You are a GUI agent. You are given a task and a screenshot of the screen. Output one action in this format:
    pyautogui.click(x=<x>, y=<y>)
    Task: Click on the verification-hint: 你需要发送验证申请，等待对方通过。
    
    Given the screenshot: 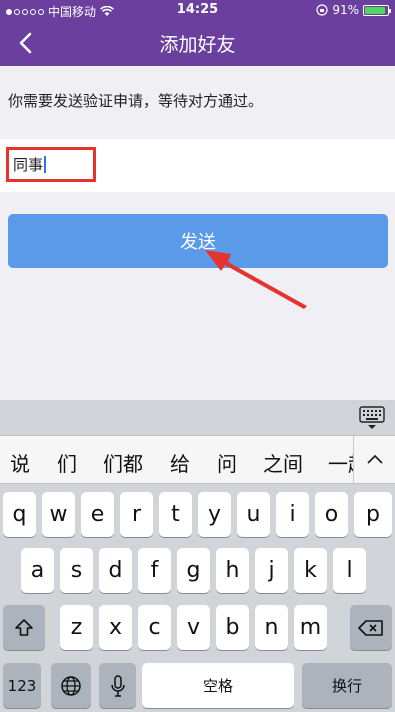 What is the action you would take?
    pyautogui.click(x=136, y=101)
    